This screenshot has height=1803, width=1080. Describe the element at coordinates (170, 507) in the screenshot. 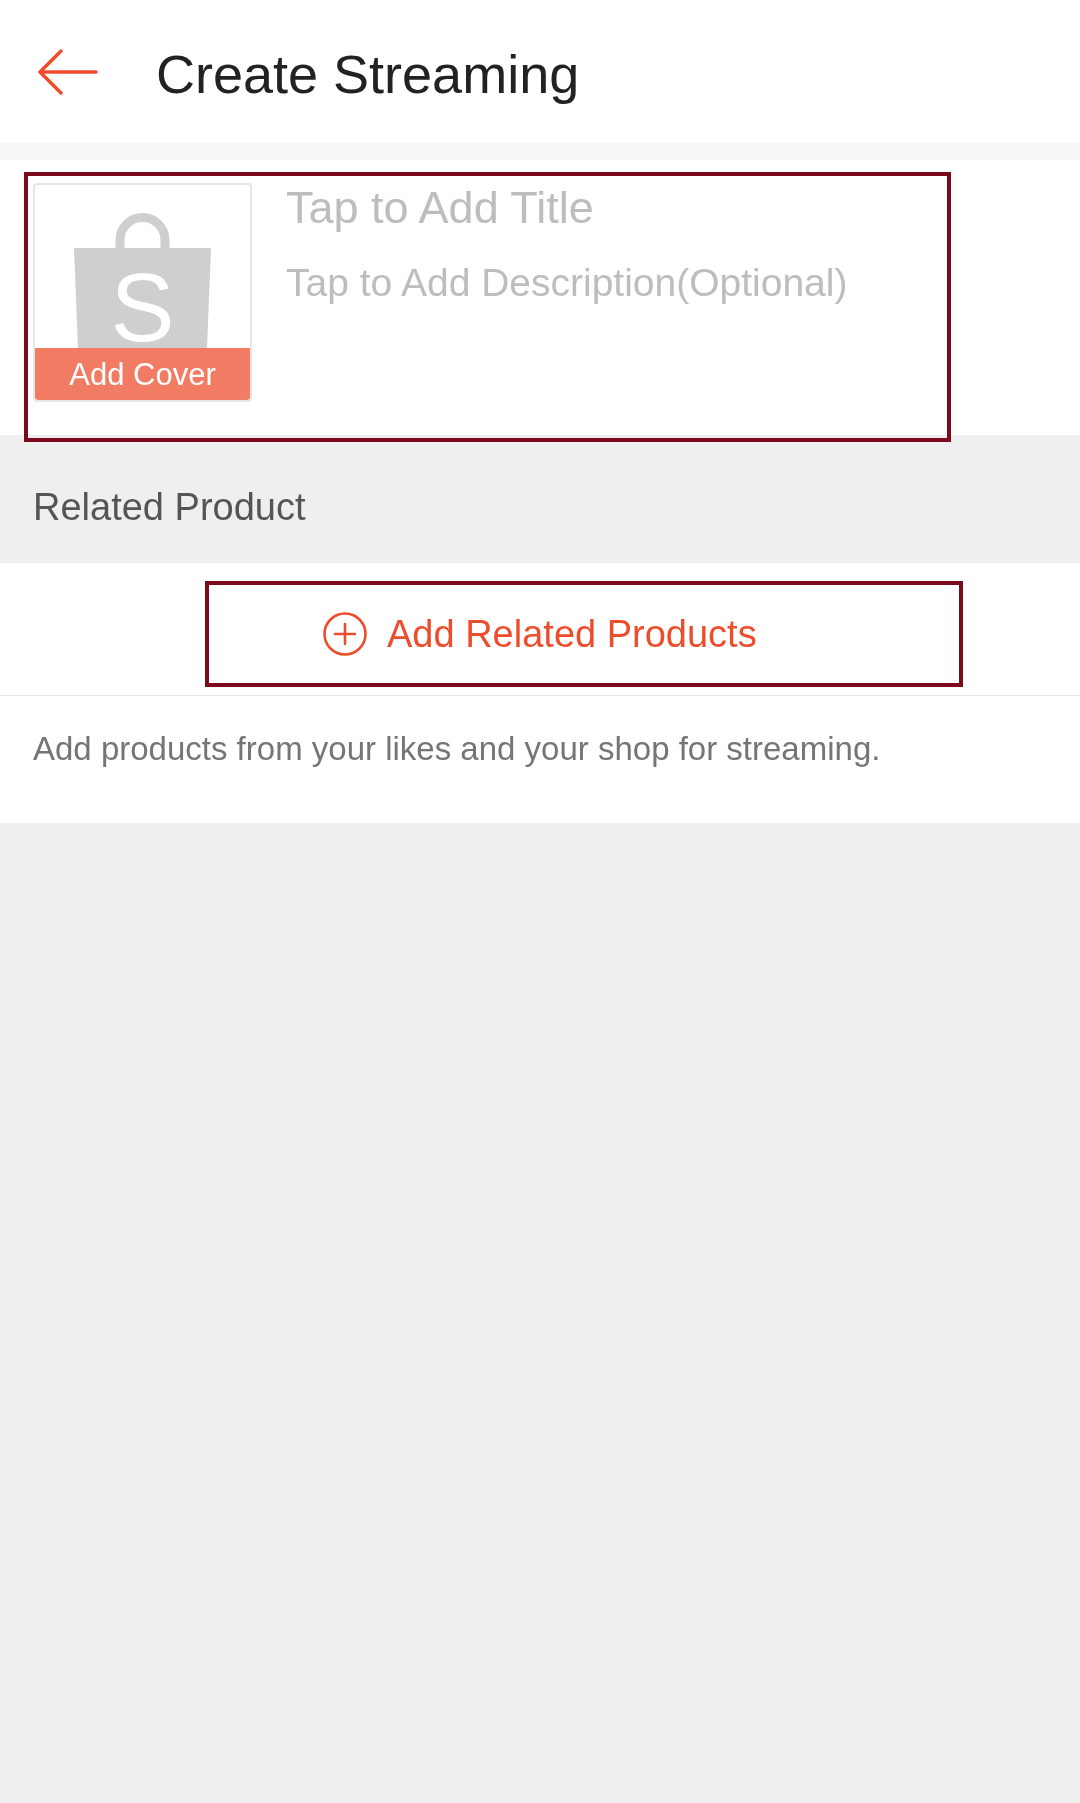

I see `section-heading: Related Product` at that location.